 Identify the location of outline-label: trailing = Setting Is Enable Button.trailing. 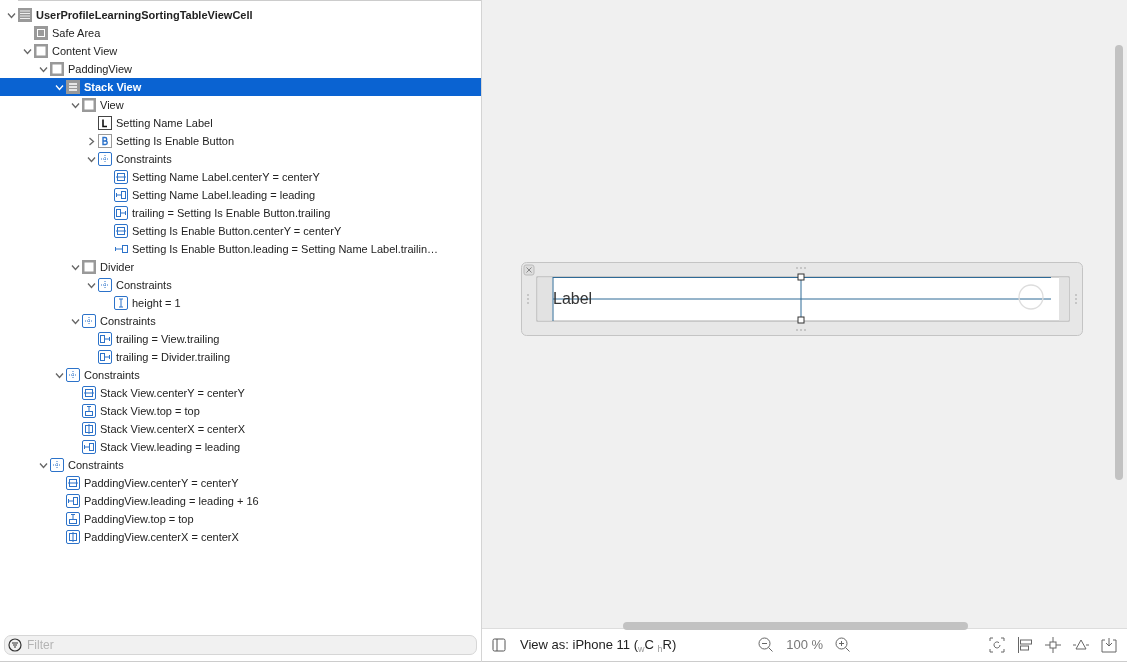
(231, 213).